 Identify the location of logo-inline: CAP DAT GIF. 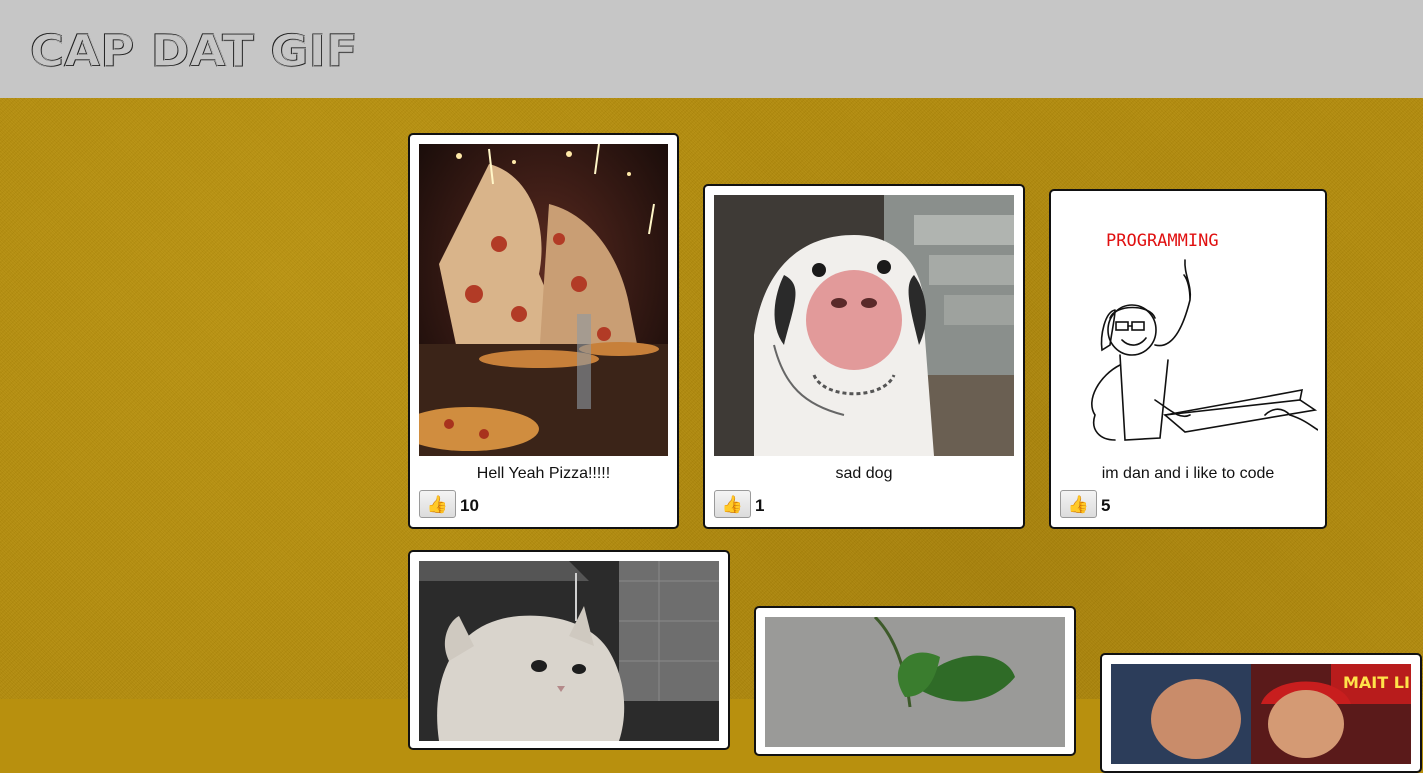
(195, 49).